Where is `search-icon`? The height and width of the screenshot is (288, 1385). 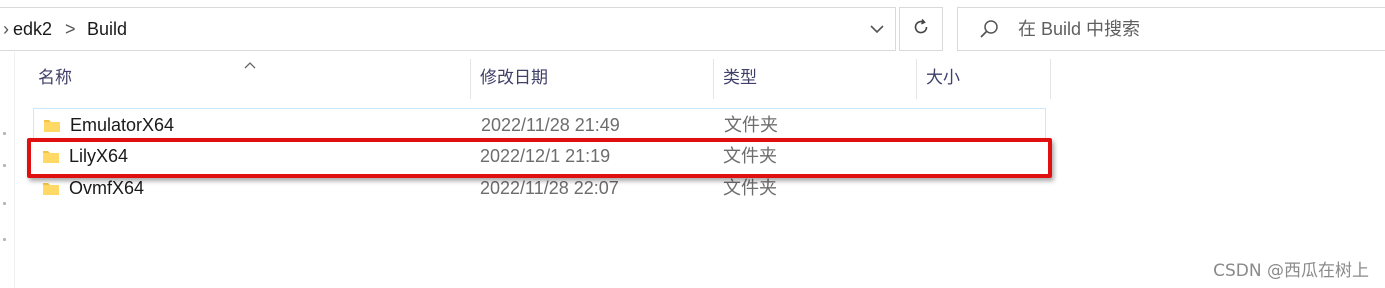 search-icon is located at coordinates (989, 31).